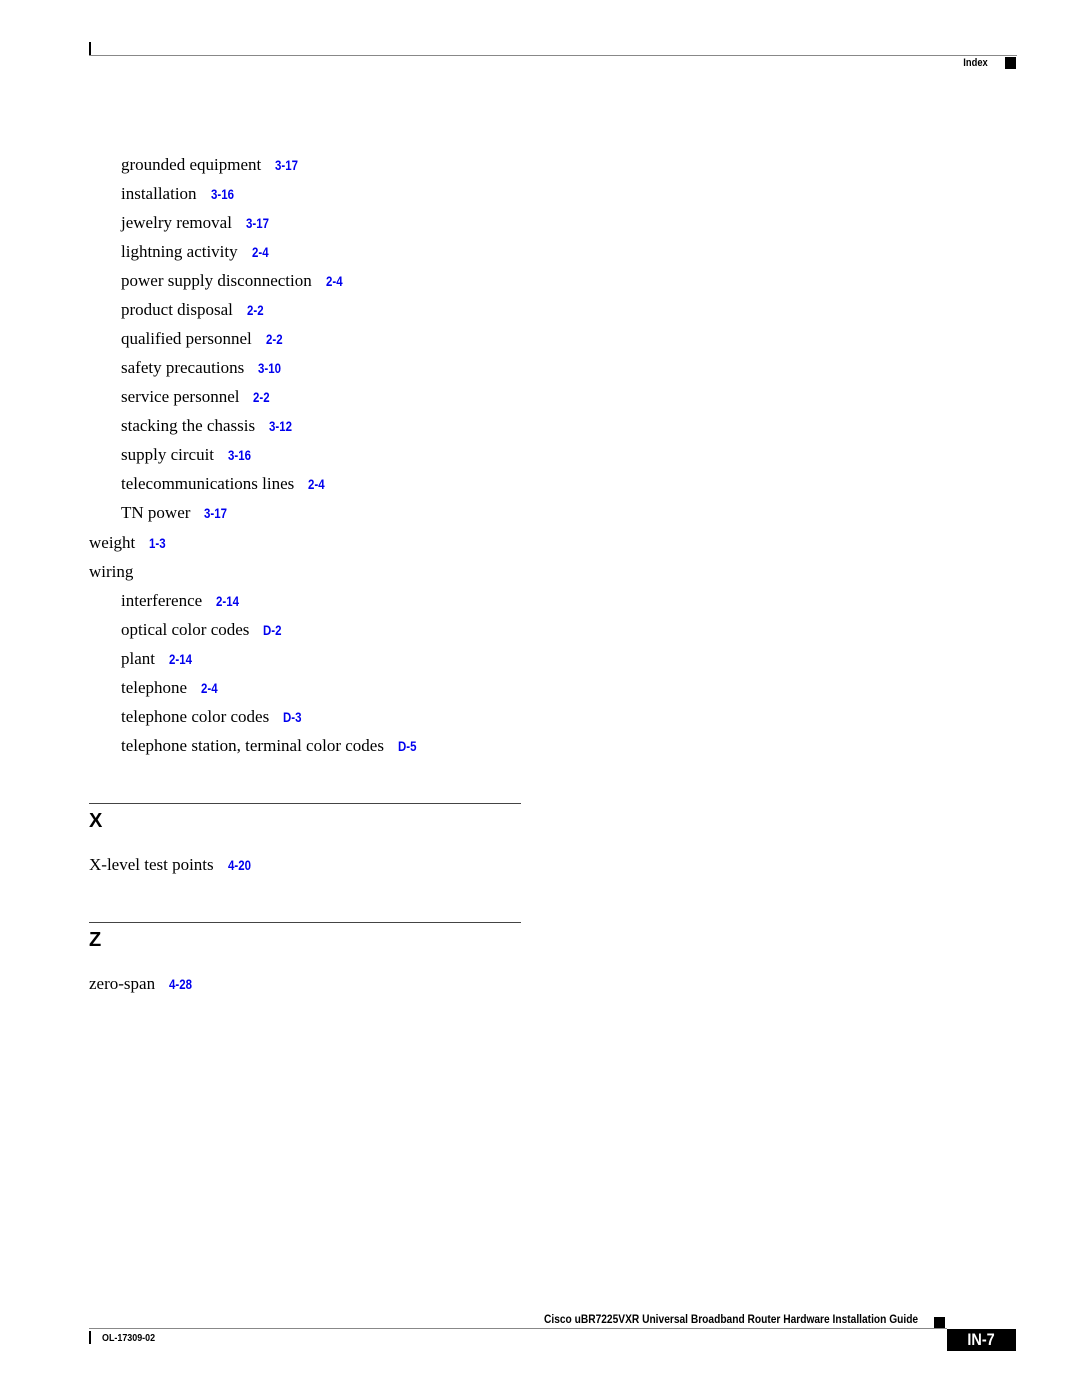 Image resolution: width=1080 pixels, height=1397 pixels. I want to click on index-term: product disposal, so click(177, 309).